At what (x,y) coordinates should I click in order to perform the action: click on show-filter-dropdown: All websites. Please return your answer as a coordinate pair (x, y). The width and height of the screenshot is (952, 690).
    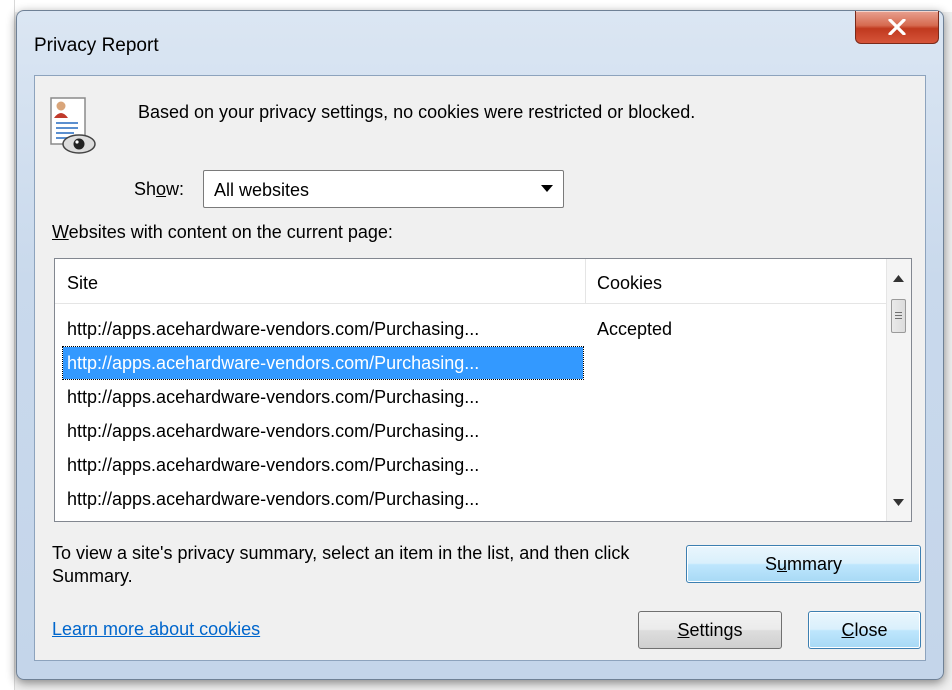
    Looking at the image, I should click on (383, 189).